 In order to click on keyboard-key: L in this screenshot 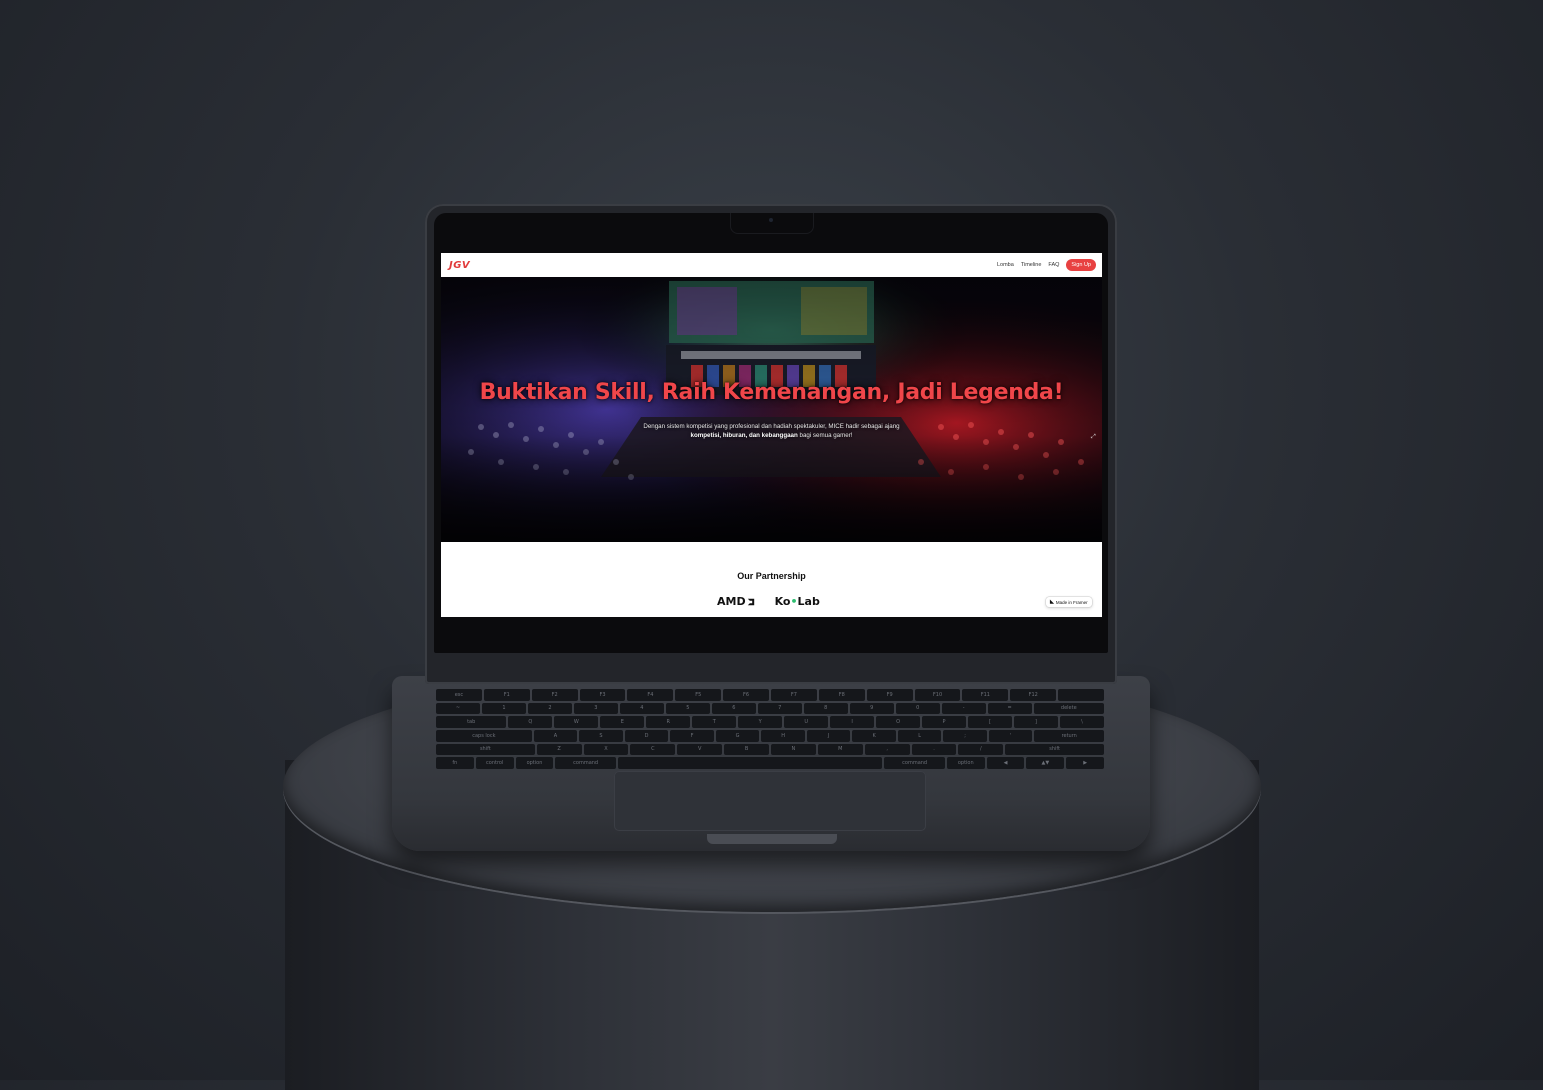, I will do `click(919, 736)`.